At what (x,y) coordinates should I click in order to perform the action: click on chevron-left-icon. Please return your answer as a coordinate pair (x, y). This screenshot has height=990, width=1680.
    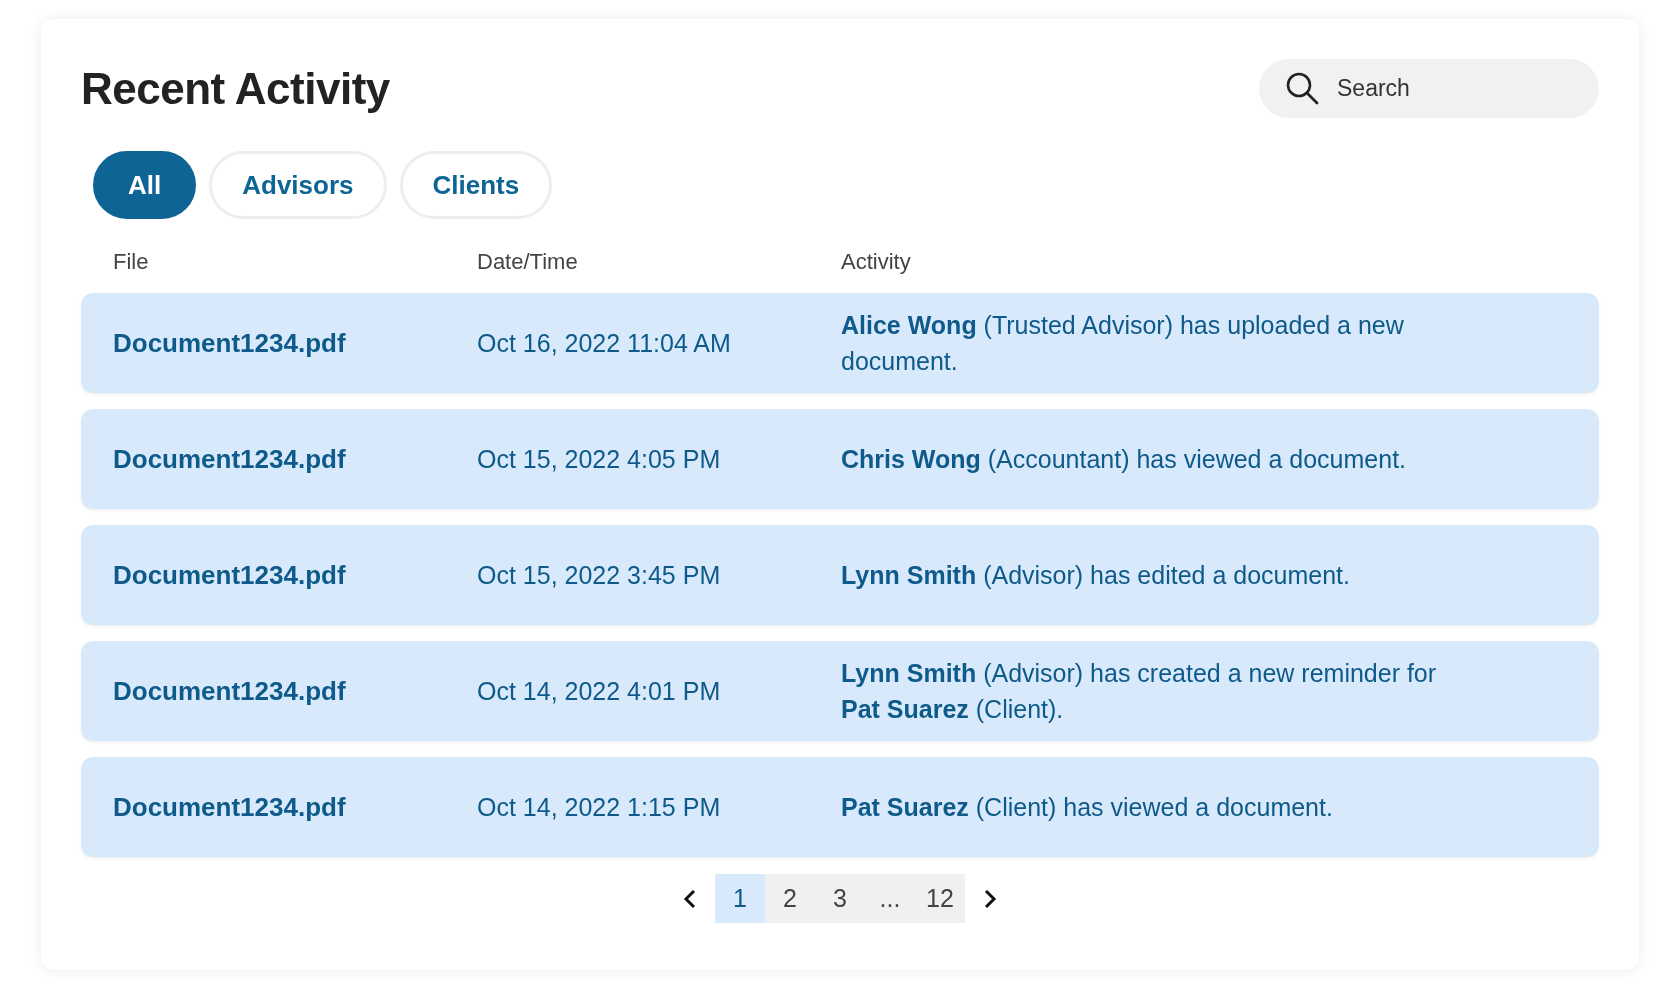
    Looking at the image, I should click on (690, 898).